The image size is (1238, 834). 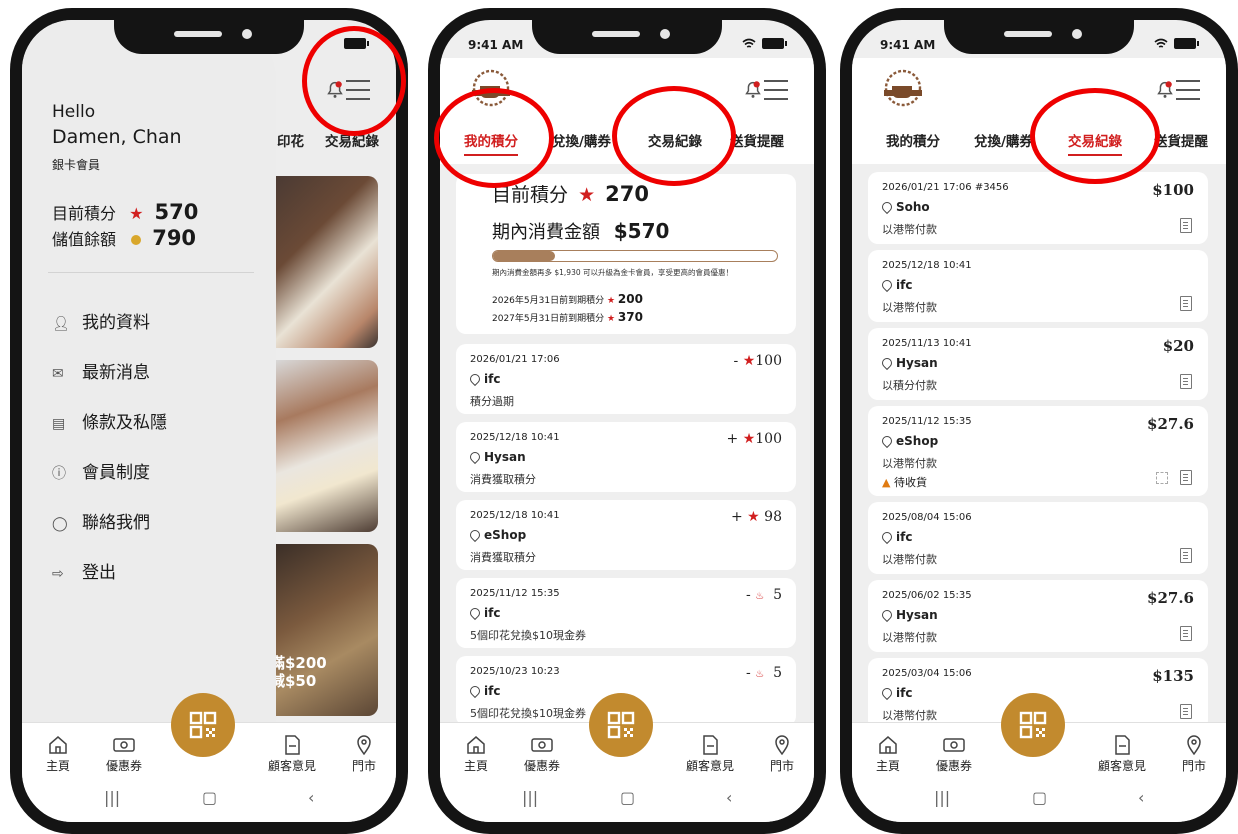 I want to click on expiry-line-1: 2026年5月31日前到期積分 ★ 200, so click(x=567, y=299).